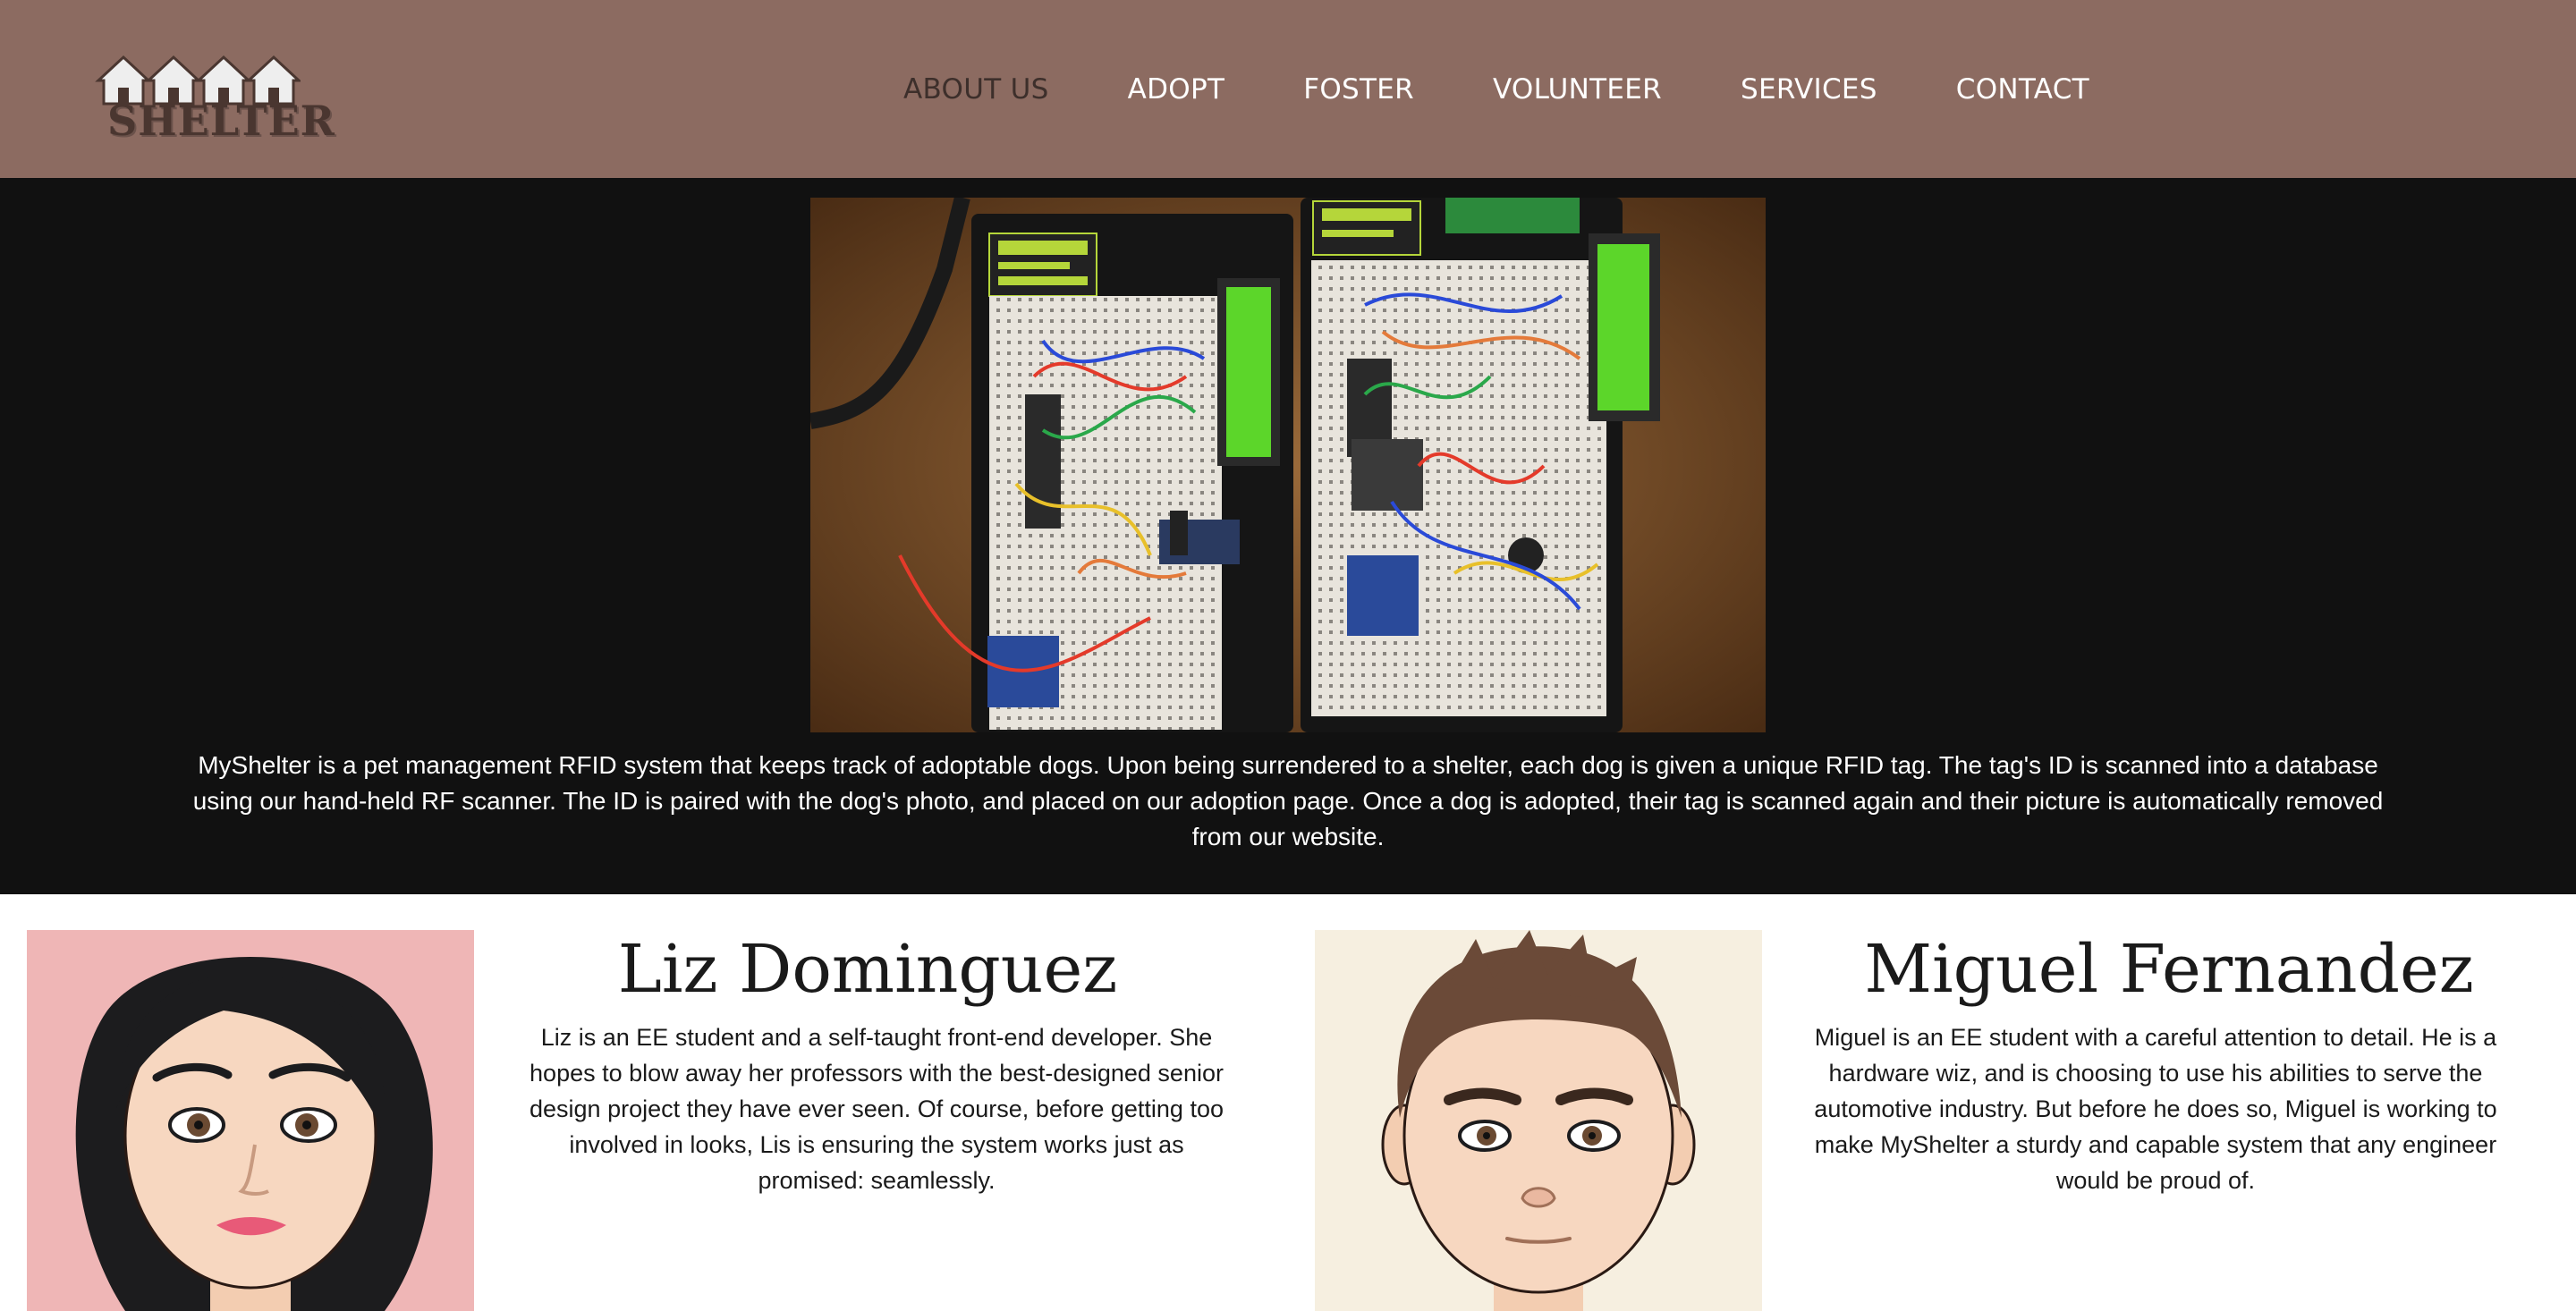  I want to click on member-name: Liz Dominguez, so click(867, 969).